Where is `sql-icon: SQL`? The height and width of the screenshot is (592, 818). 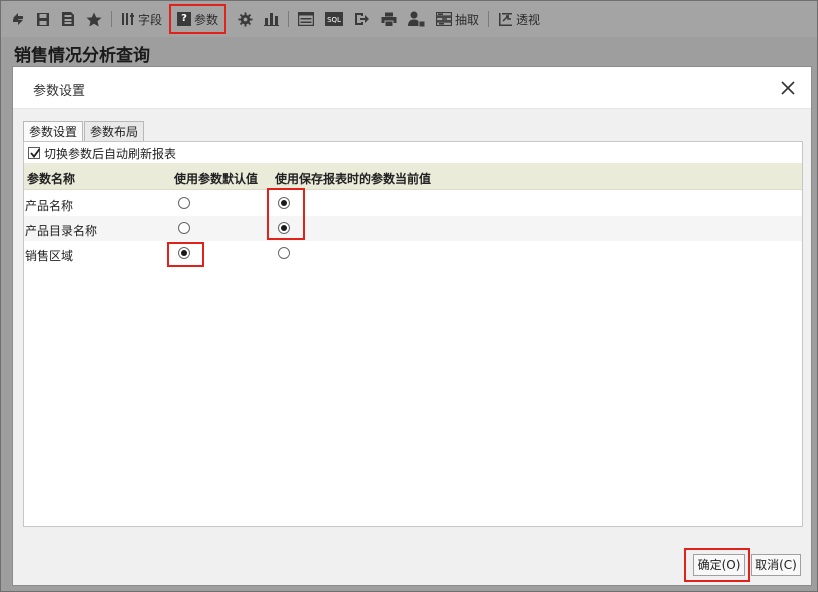
sql-icon: SQL is located at coordinates (334, 19).